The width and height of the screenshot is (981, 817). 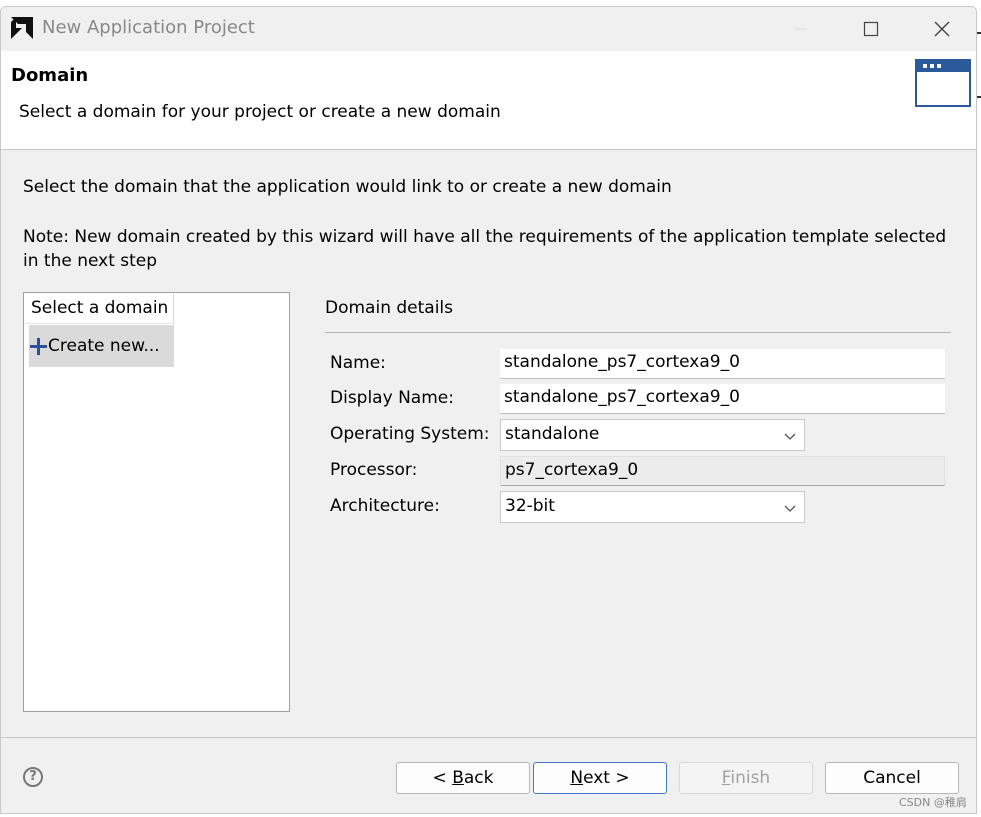 I want to click on operating-system-select: standalone, so click(x=652, y=435).